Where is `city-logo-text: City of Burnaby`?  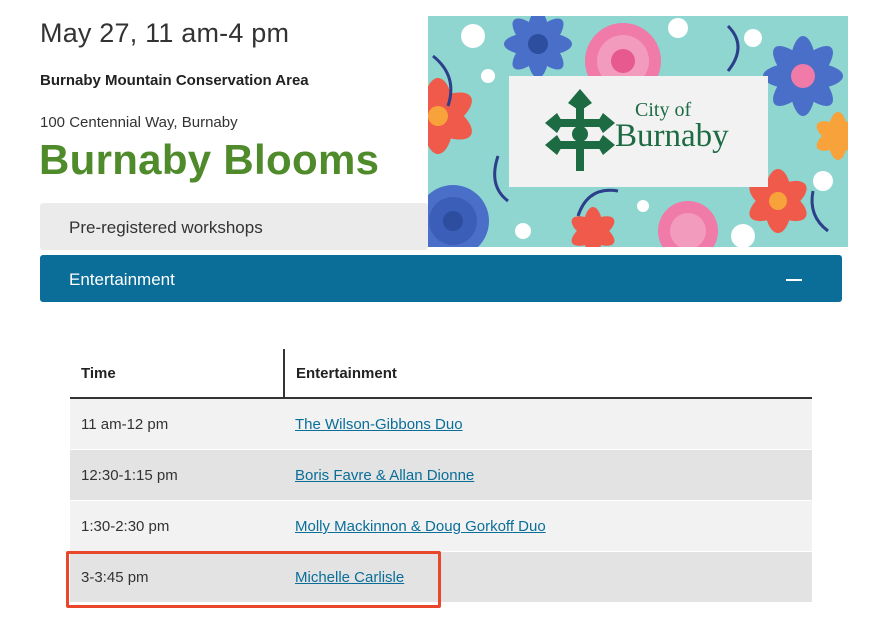
city-logo-text: City of Burnaby is located at coordinates (672, 126).